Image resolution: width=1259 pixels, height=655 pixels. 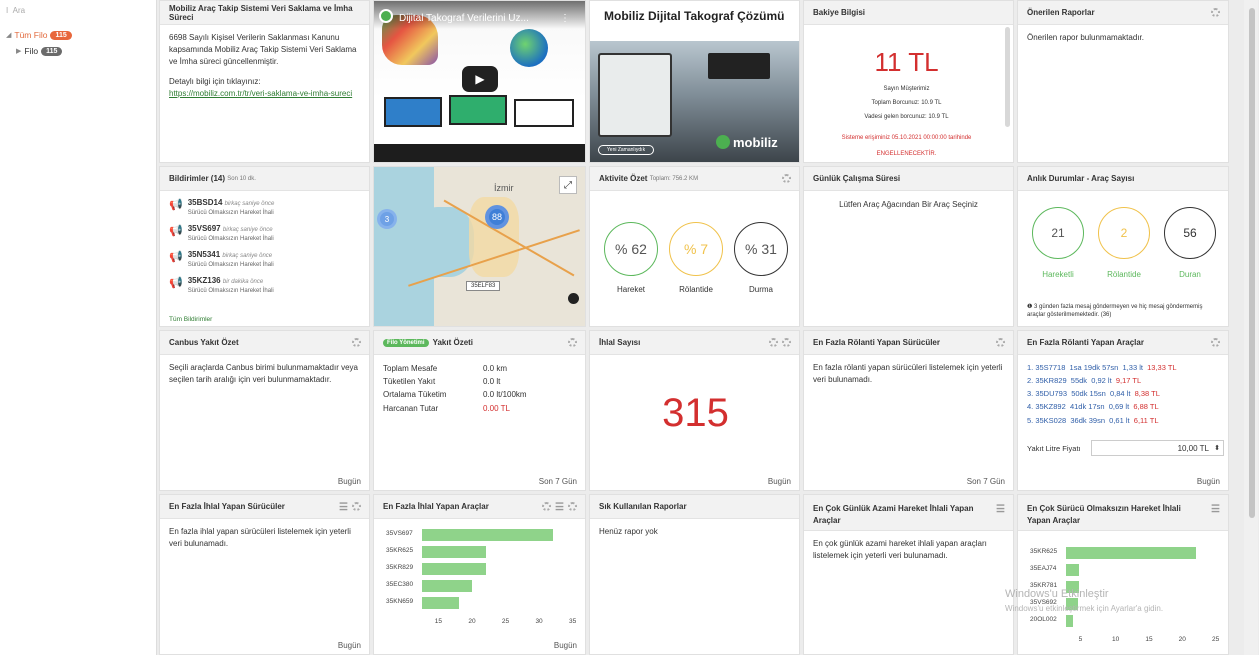 I want to click on vehicle-plate-marker: 35ELF83, so click(x=483, y=286).